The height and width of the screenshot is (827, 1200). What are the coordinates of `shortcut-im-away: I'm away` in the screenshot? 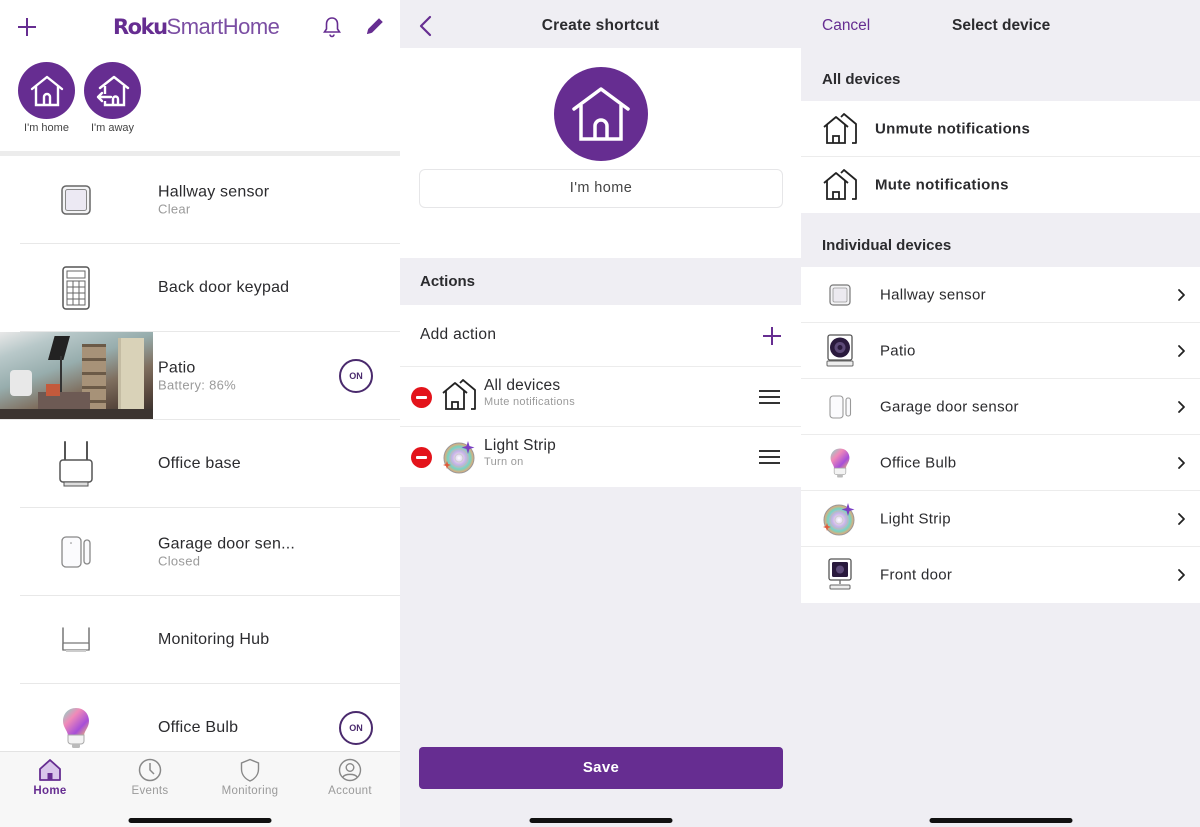 It's located at (112, 98).